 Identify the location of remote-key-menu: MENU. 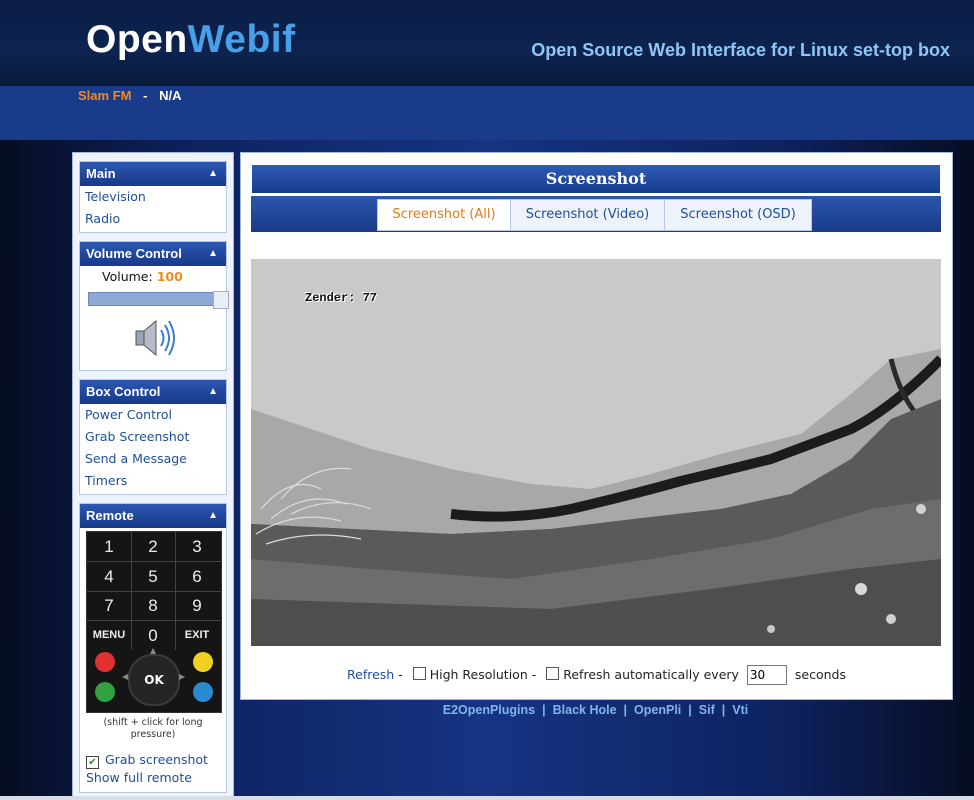
(109, 635).